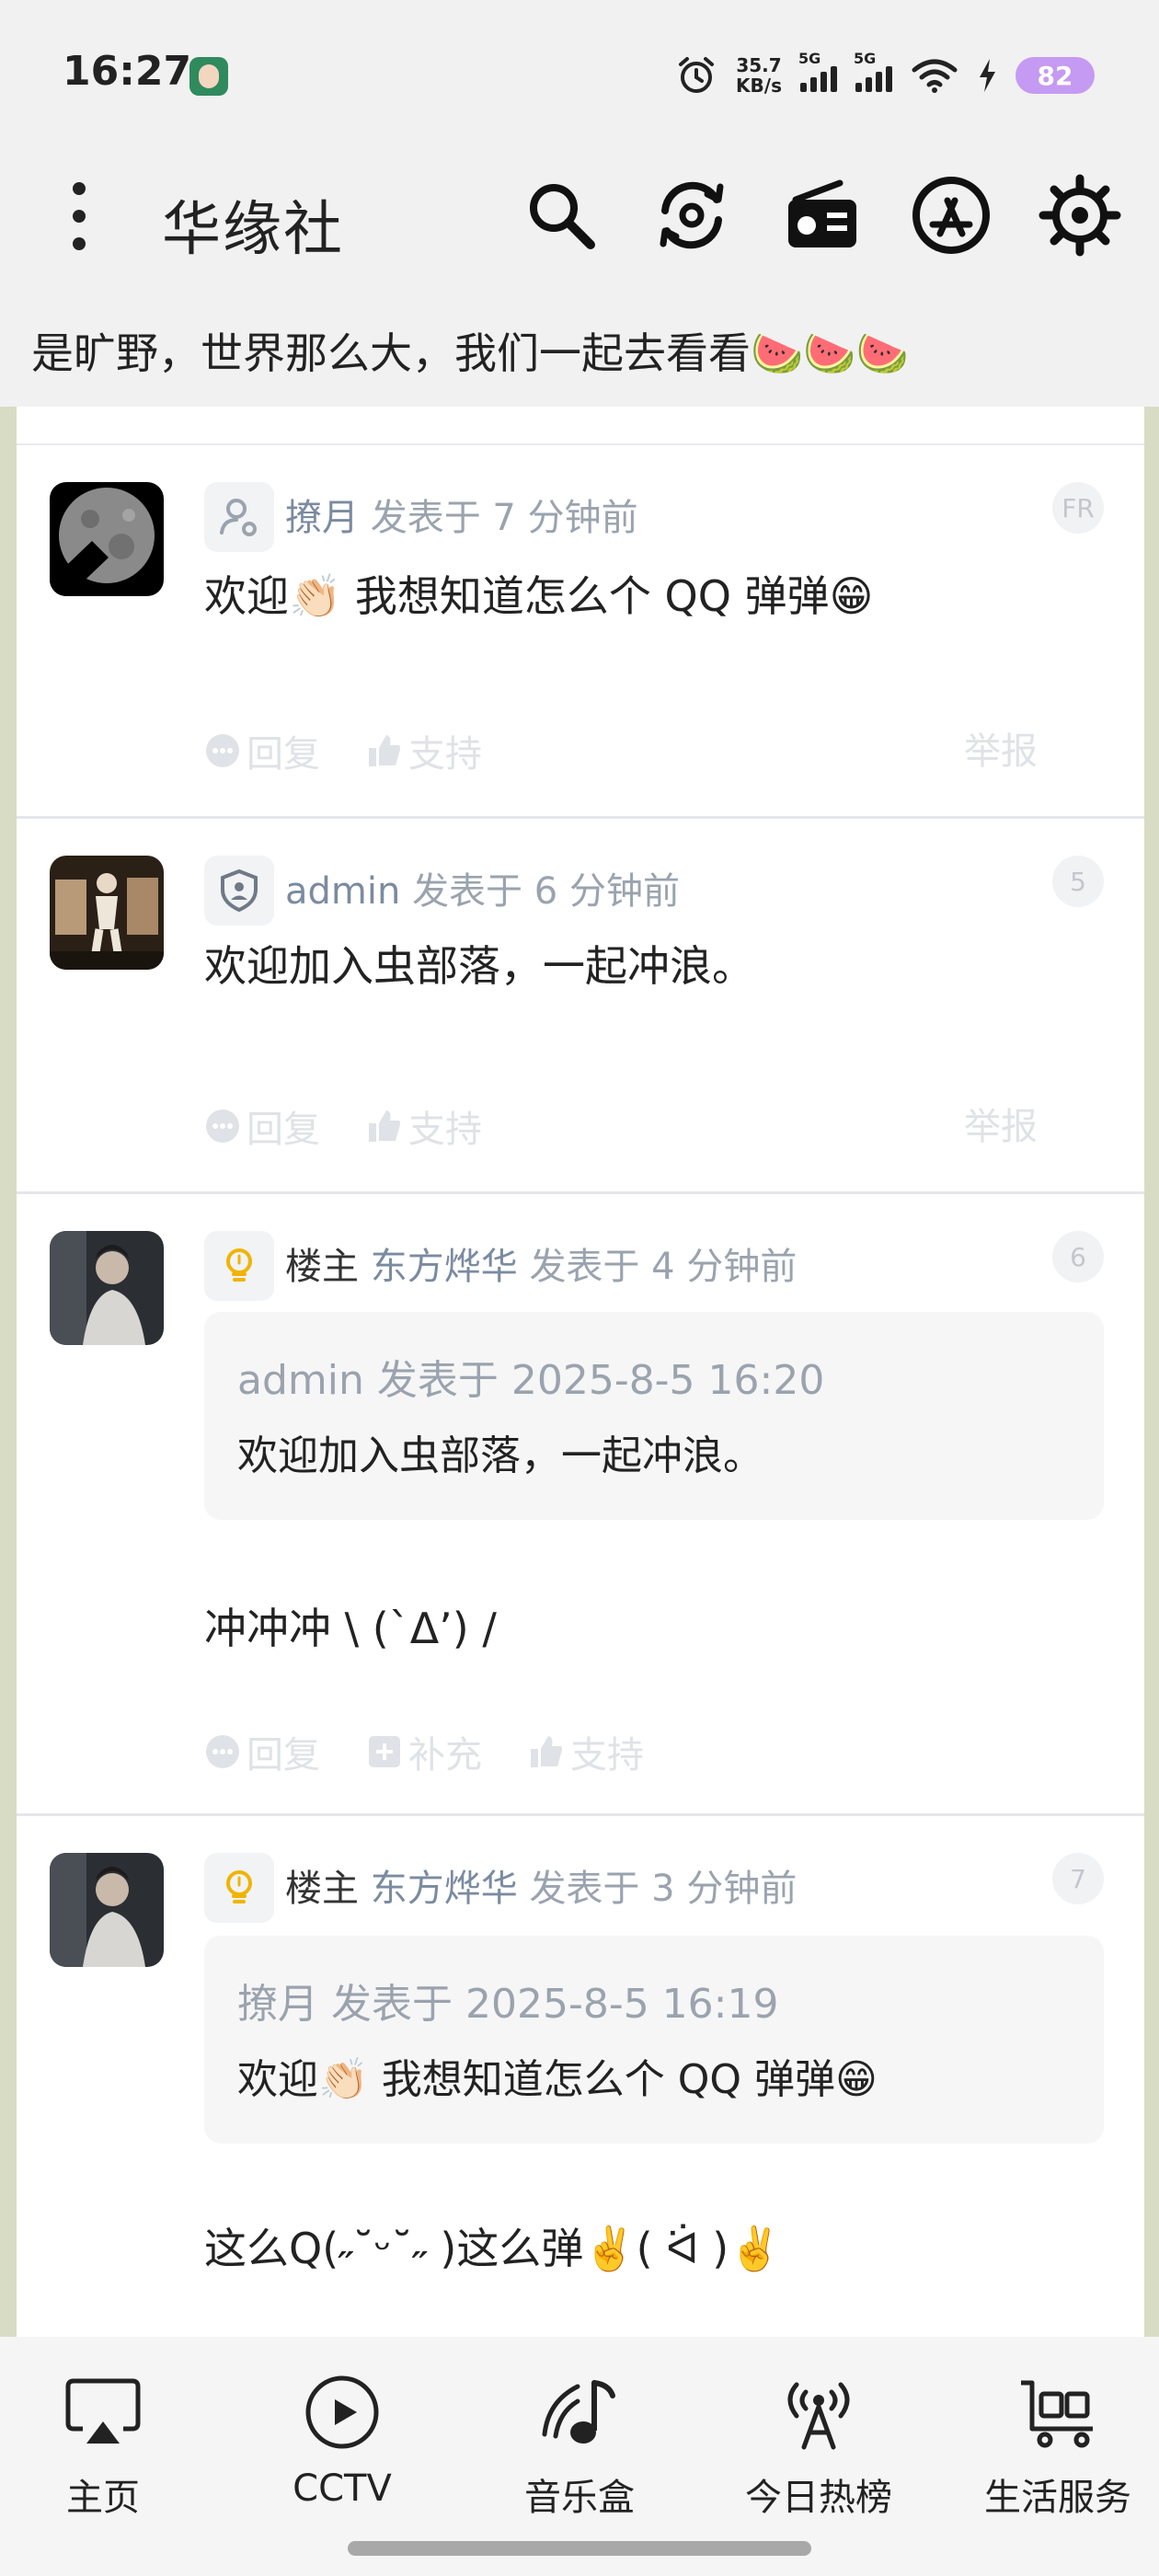 The height and width of the screenshot is (2576, 1159). I want to click on nav-label: CCTV, so click(342, 2488).